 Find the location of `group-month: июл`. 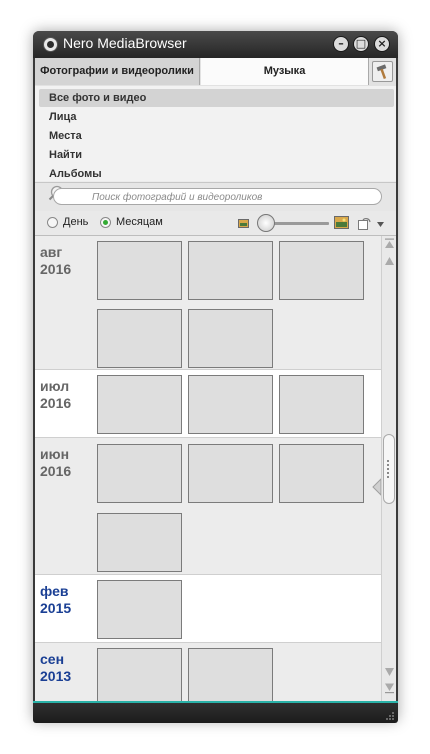

group-month: июл is located at coordinates (55, 386).